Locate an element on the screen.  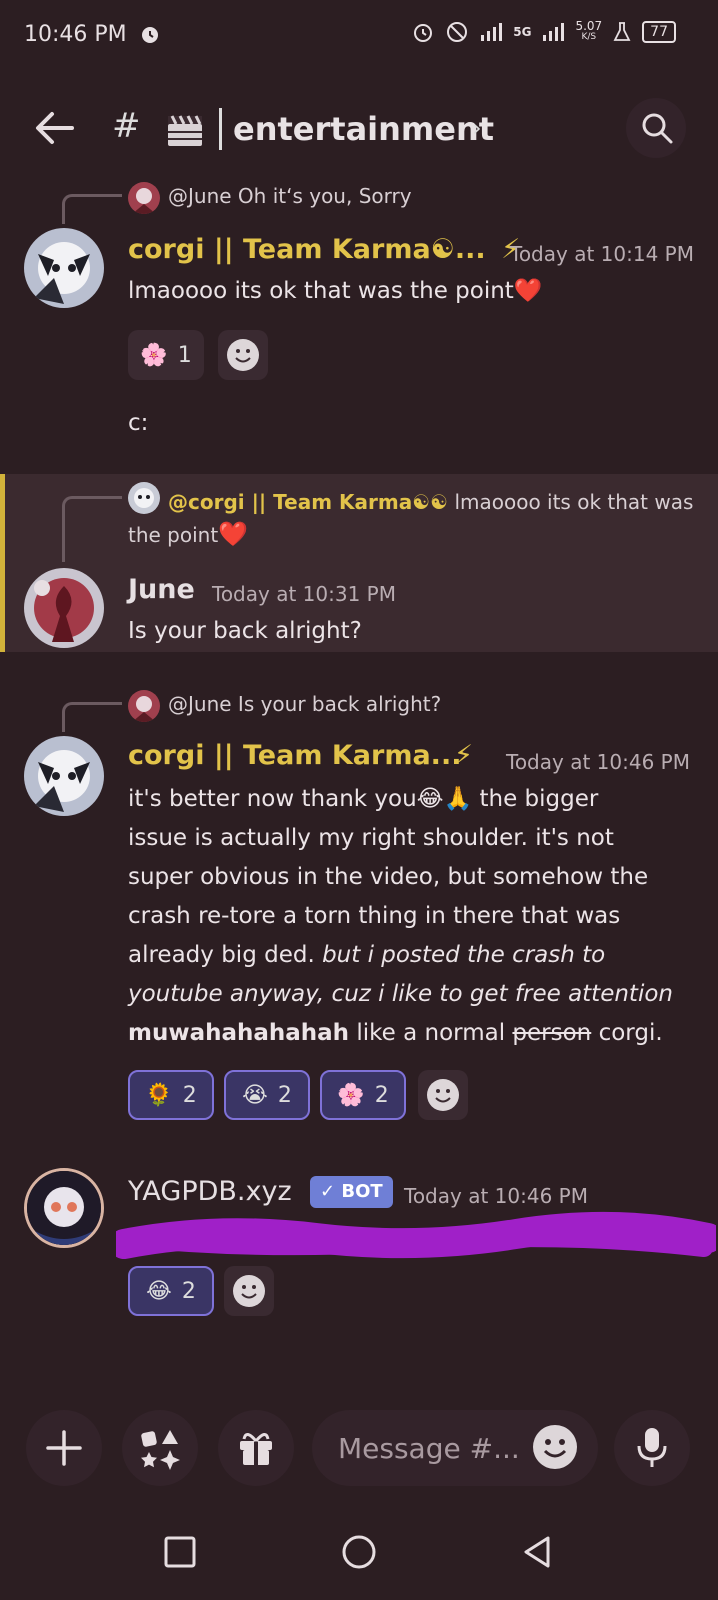
signal-icon is located at coordinates (492, 32).